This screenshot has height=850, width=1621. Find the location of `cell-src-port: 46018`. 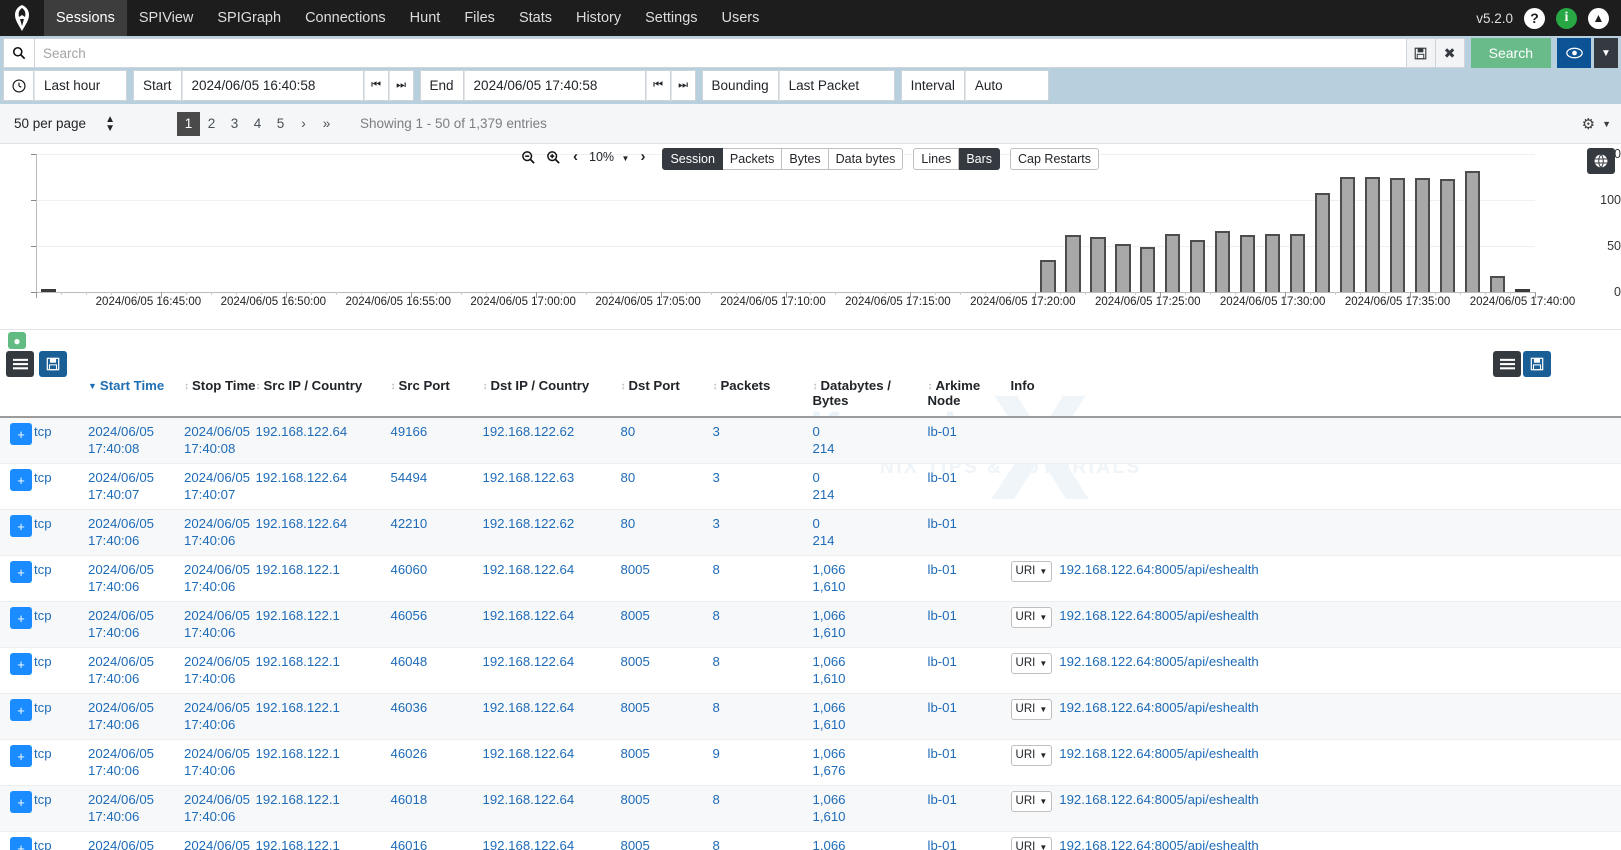

cell-src-port: 46018 is located at coordinates (437, 809).